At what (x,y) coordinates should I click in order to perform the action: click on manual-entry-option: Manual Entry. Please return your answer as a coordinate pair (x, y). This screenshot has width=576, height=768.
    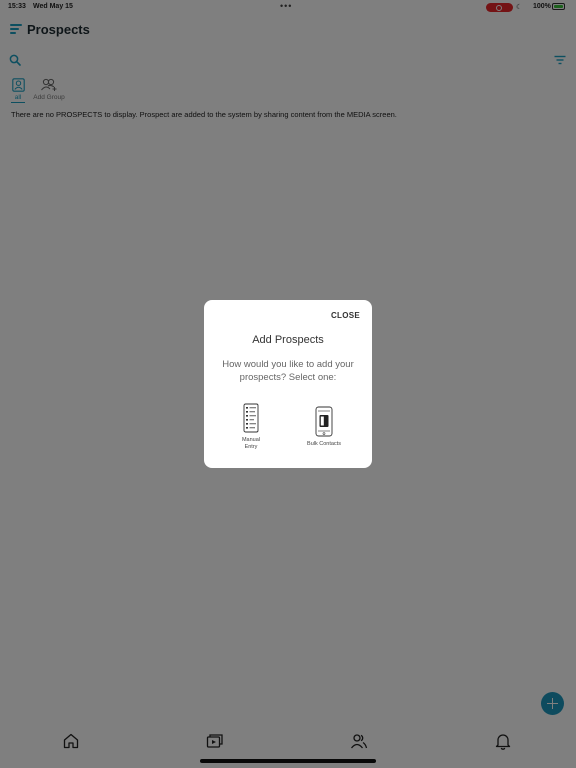
    Looking at the image, I should click on (251, 427).